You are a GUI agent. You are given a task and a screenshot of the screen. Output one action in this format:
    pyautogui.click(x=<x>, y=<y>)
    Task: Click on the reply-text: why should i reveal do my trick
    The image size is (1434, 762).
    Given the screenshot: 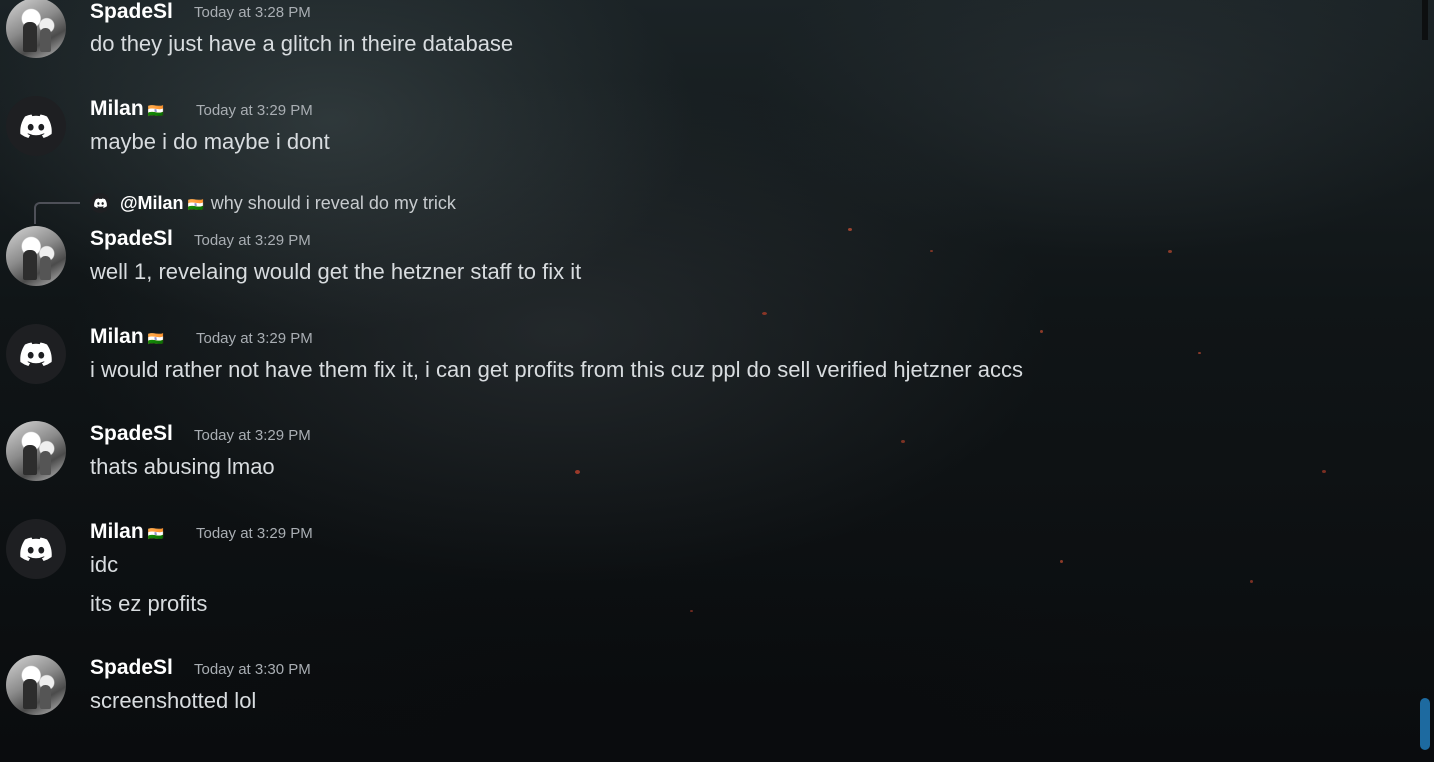 What is the action you would take?
    pyautogui.click(x=333, y=202)
    